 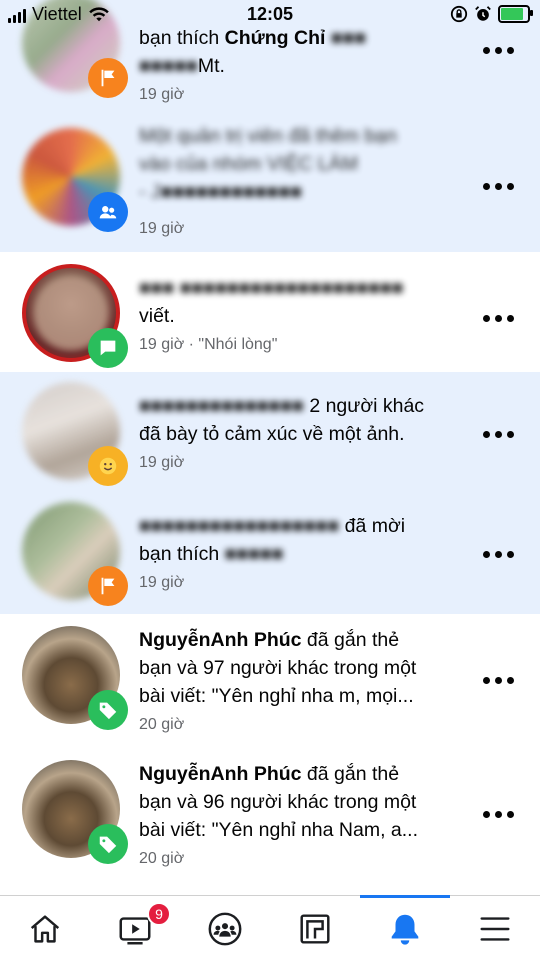 I want to click on text-line1: Một quản trị viên đã thêm bạn, so click(x=268, y=136).